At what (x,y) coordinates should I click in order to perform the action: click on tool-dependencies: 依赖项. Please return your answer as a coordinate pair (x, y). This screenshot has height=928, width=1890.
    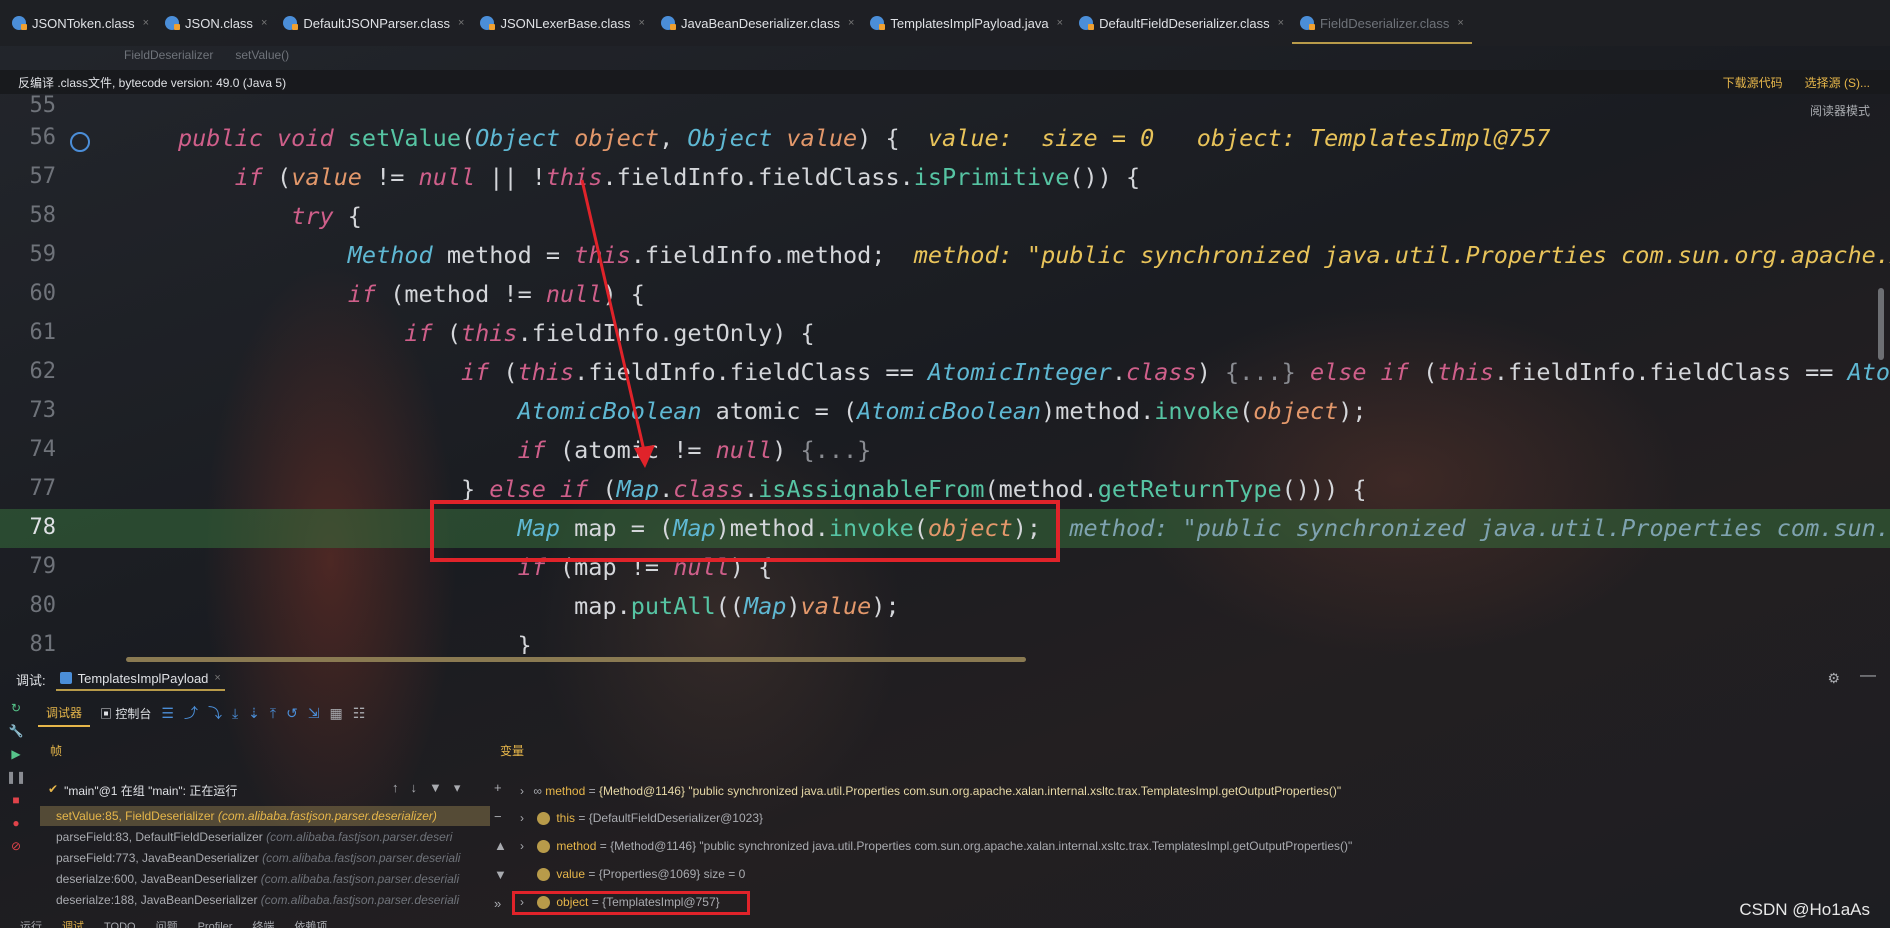
    Looking at the image, I should click on (310, 922).